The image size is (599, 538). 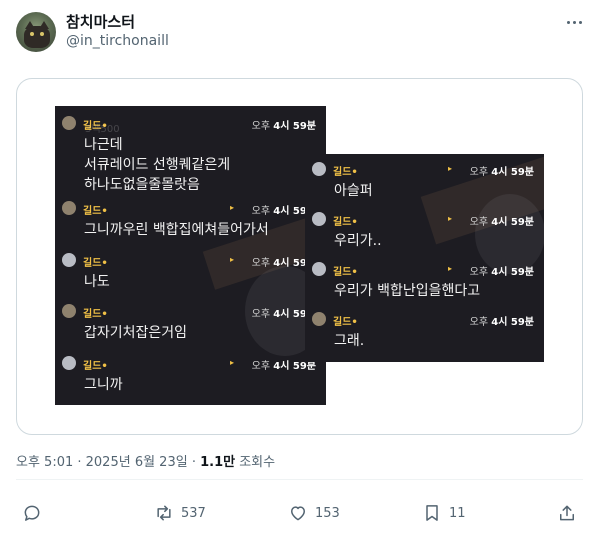 What do you see at coordinates (117, 41) in the screenshot?
I see `user-handle: @in_tirchonaill` at bounding box center [117, 41].